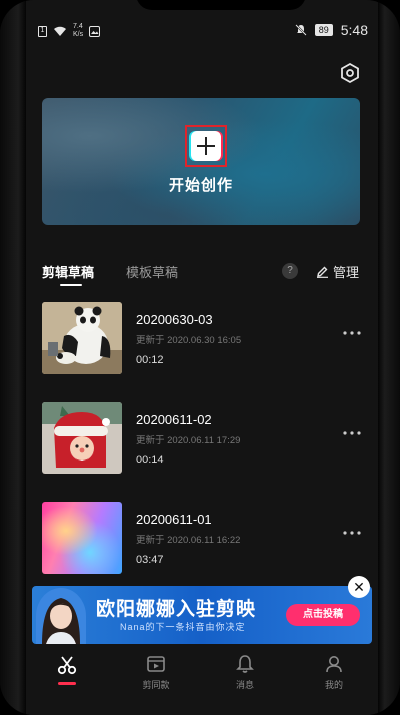 This screenshot has width=400, height=715. What do you see at coordinates (152, 271) in the screenshot?
I see `tab-template-drafts: 模板草稿` at bounding box center [152, 271].